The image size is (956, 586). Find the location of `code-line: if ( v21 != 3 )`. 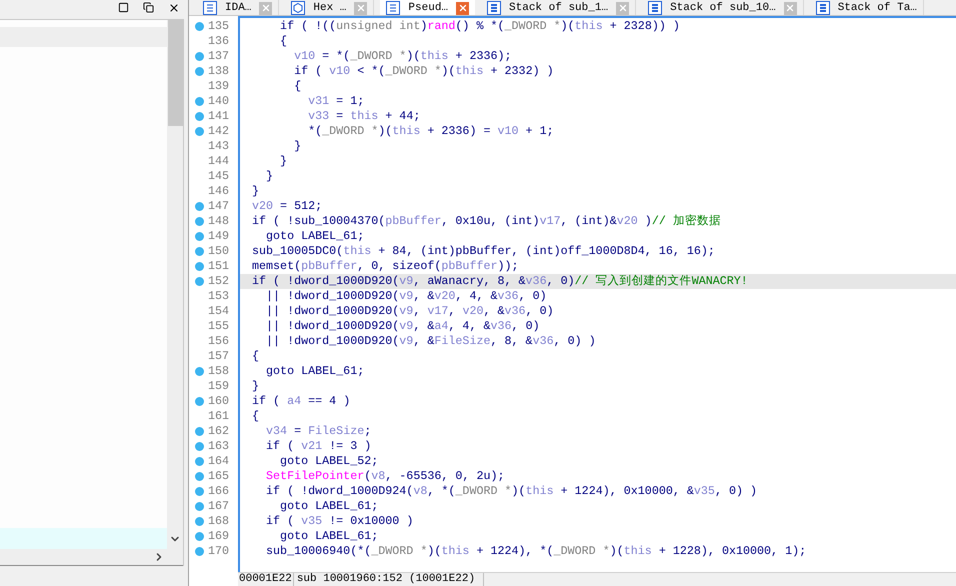

code-line: if ( v21 != 3 ) is located at coordinates (318, 446).